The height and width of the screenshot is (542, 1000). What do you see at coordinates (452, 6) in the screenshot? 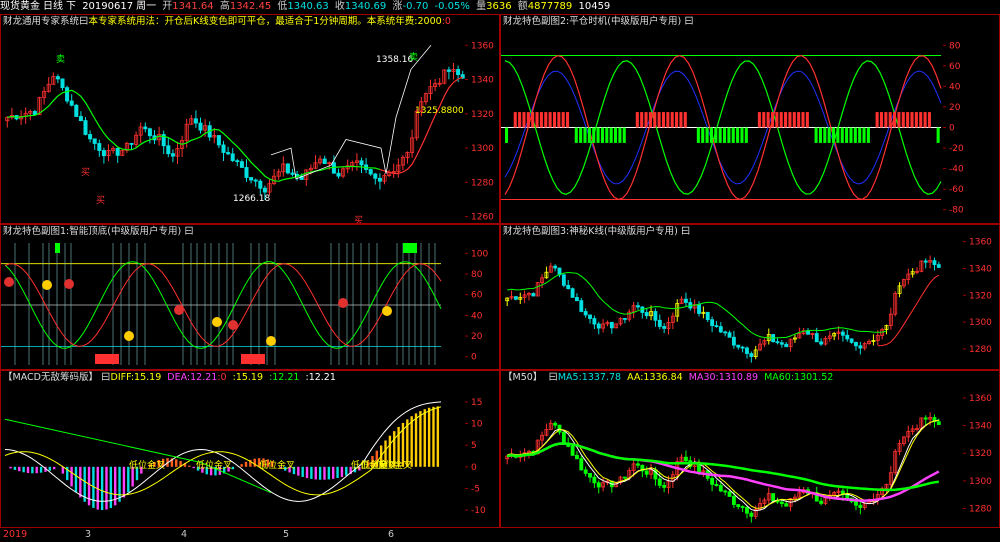
I see `change-pct: -0.05%` at bounding box center [452, 6].